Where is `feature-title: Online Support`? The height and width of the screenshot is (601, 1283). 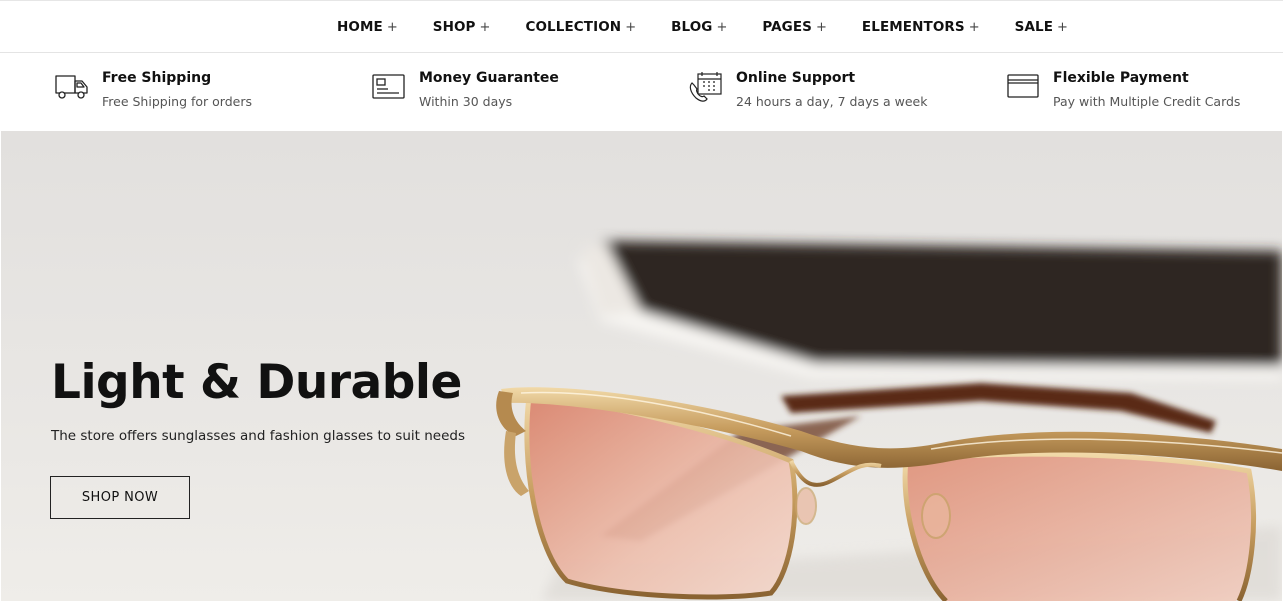
feature-title: Online Support is located at coordinates (796, 78).